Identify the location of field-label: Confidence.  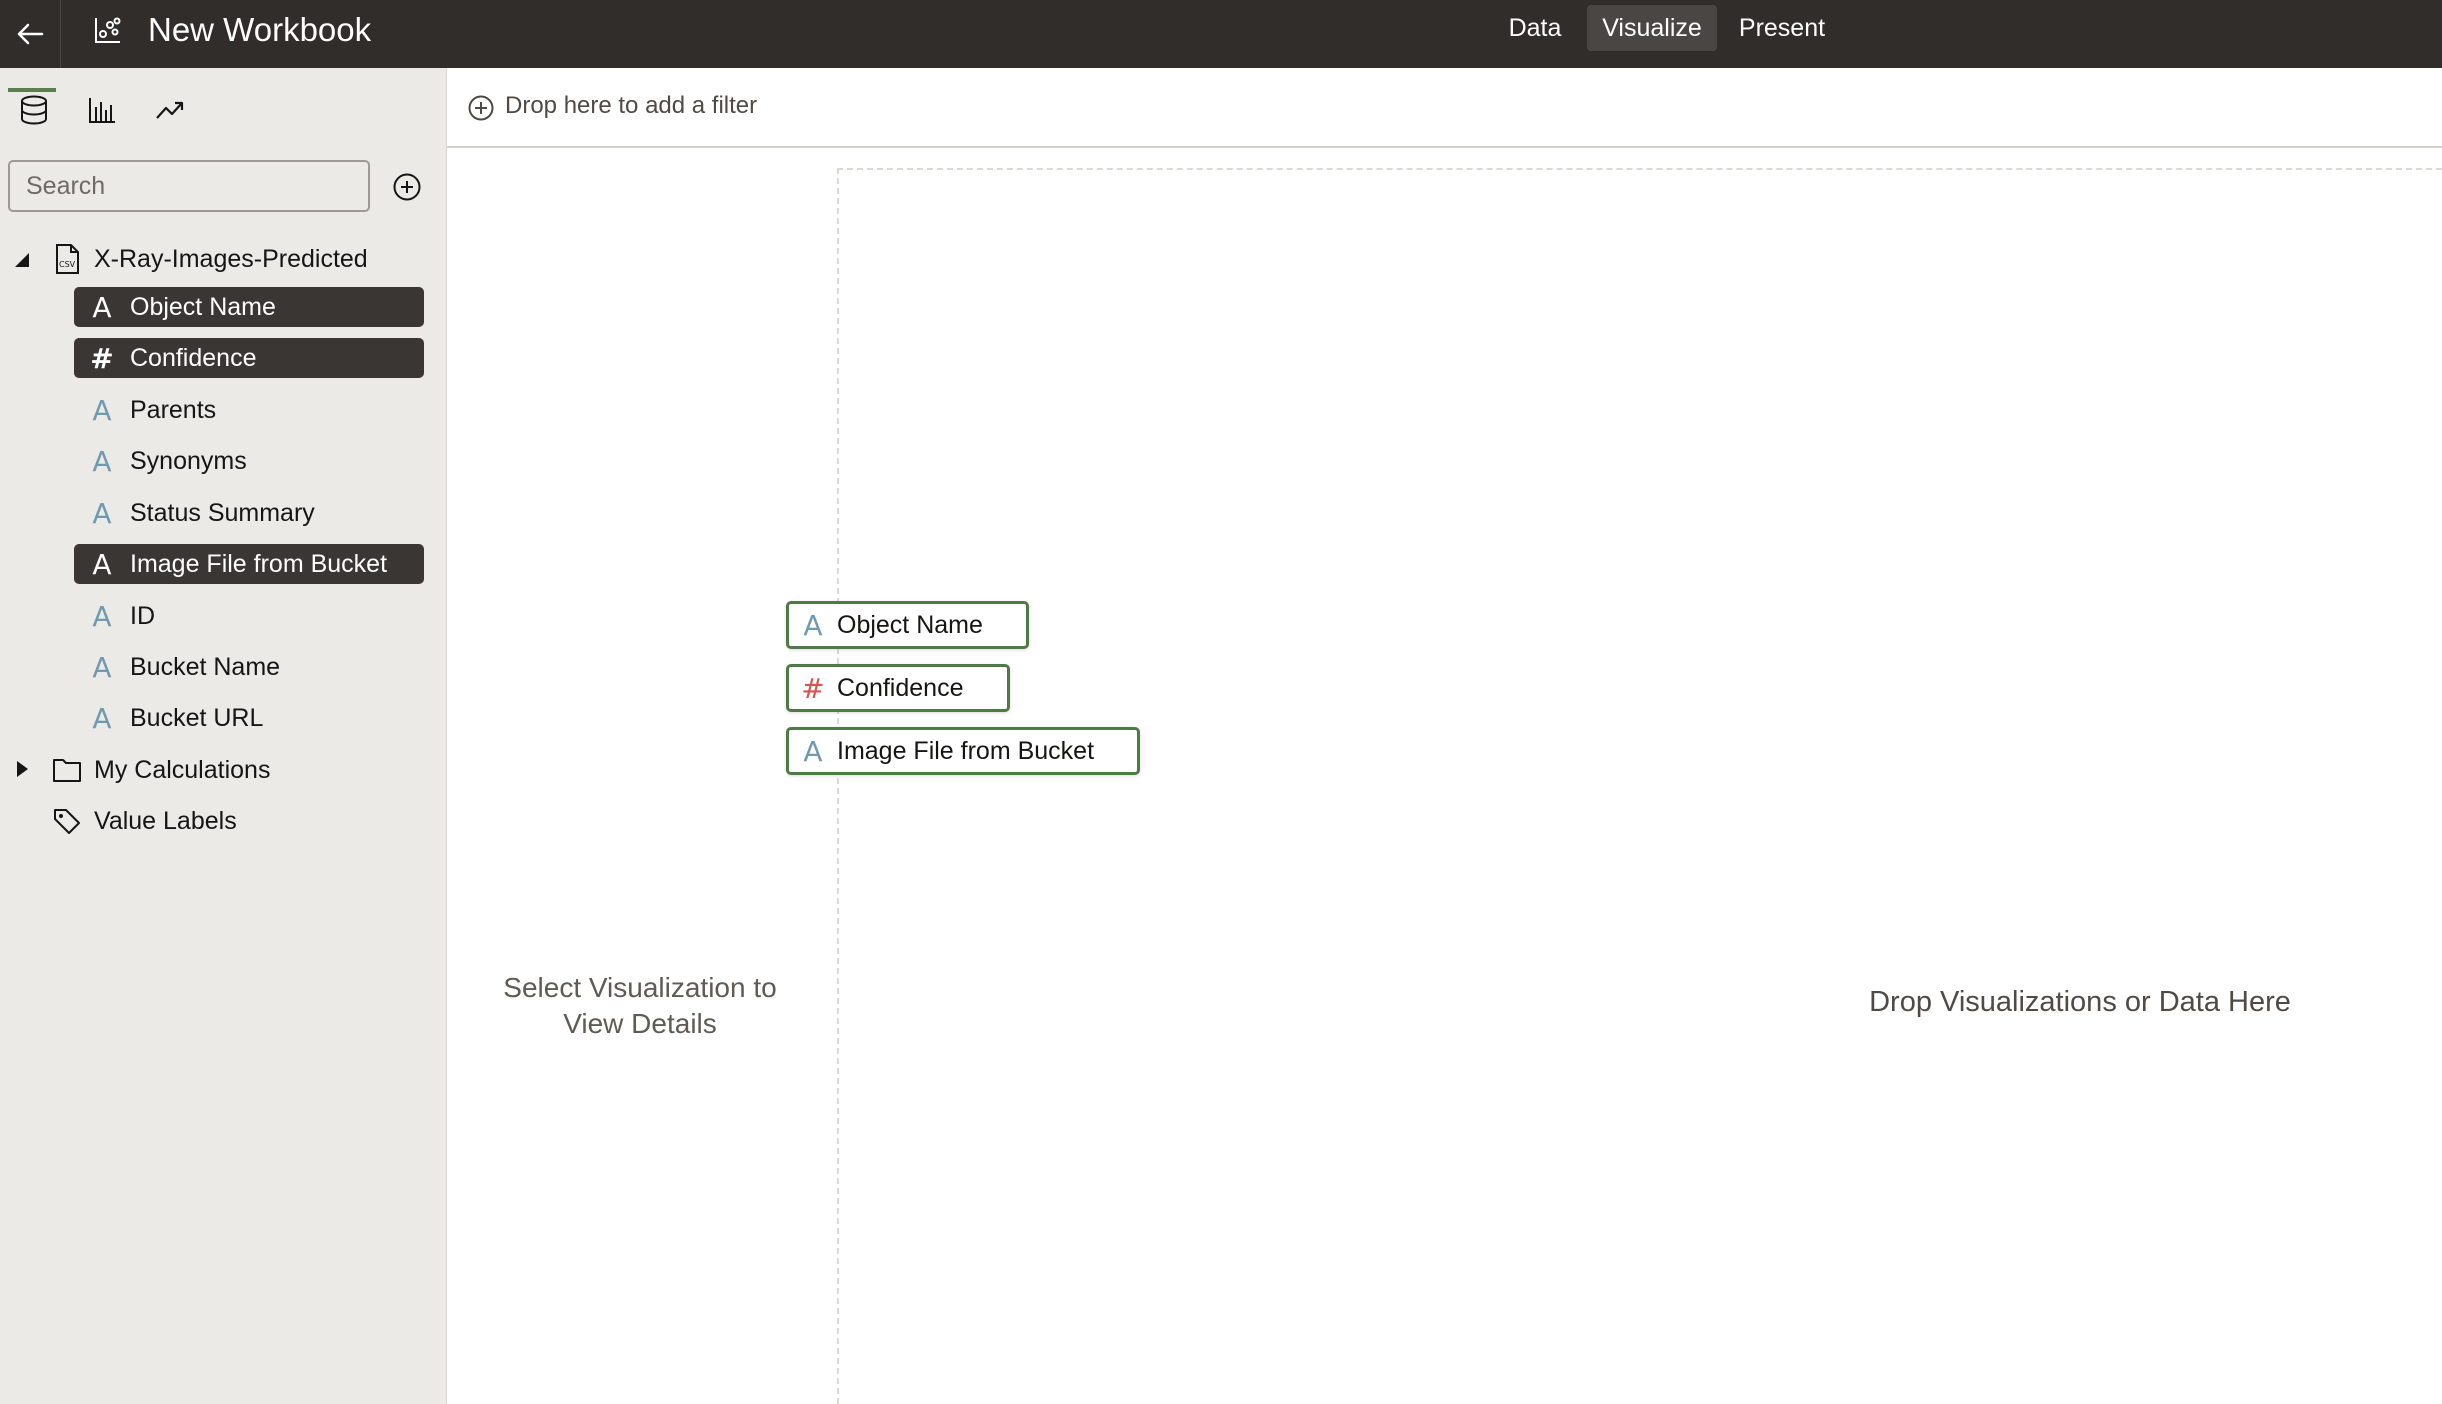
(193, 357).